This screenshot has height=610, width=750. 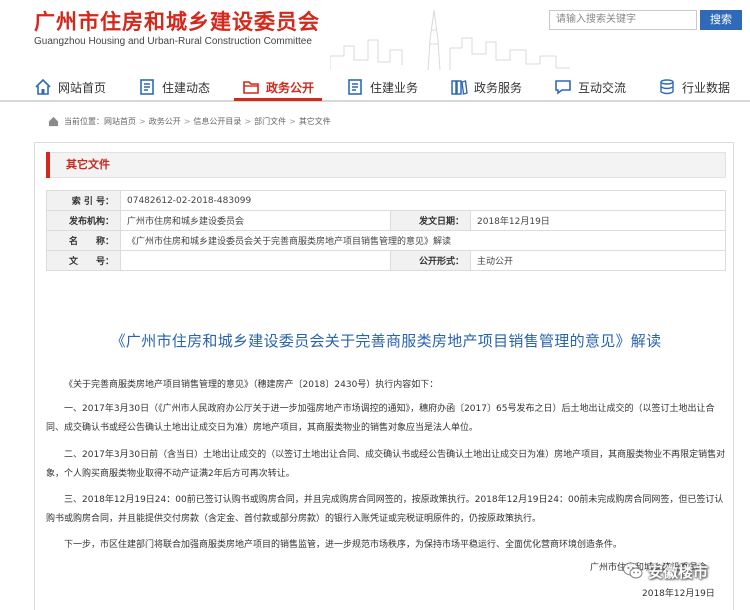 What do you see at coordinates (598, 220) in the screenshot?
I see `date-value: 2018年12月19日` at bounding box center [598, 220].